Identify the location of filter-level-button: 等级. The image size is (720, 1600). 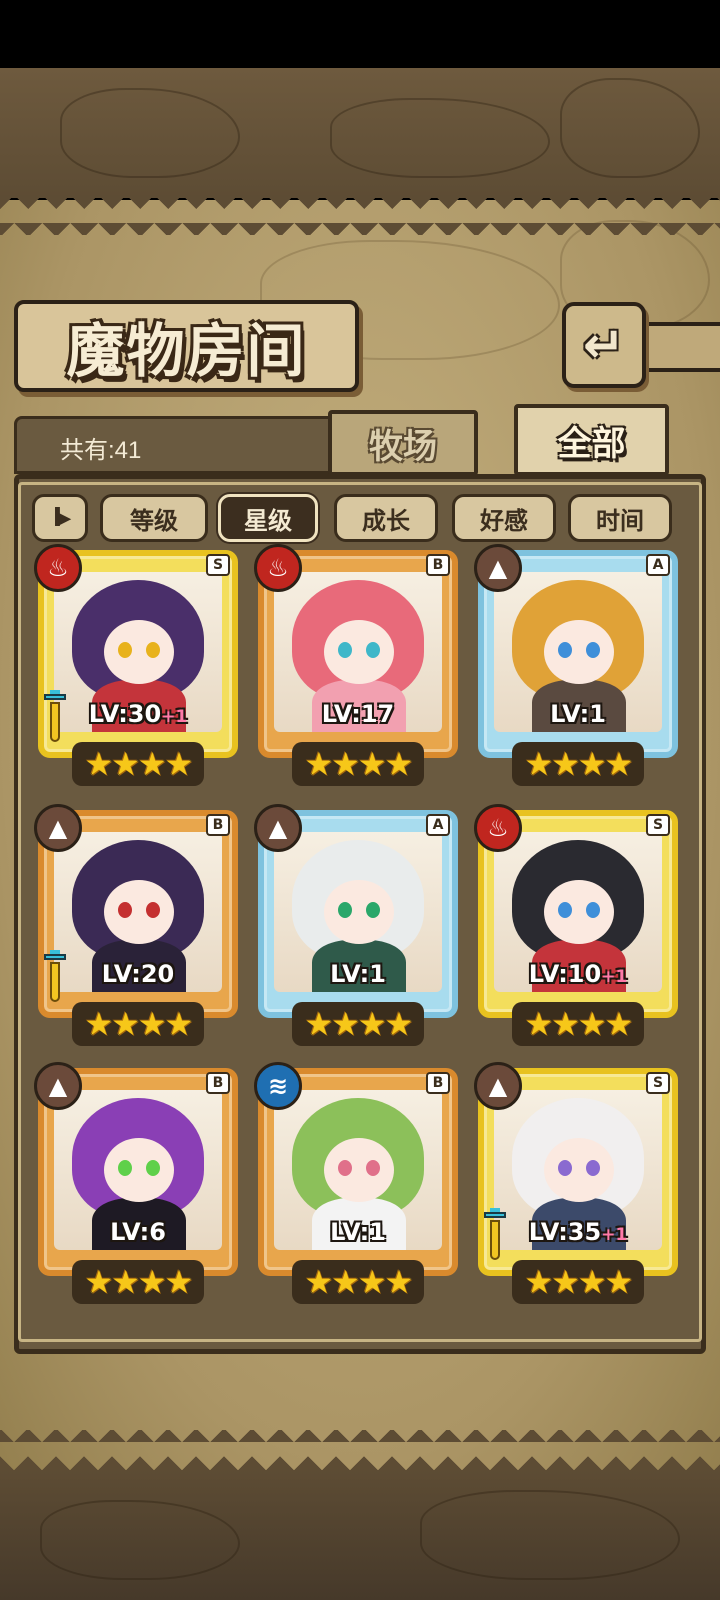
(154, 518).